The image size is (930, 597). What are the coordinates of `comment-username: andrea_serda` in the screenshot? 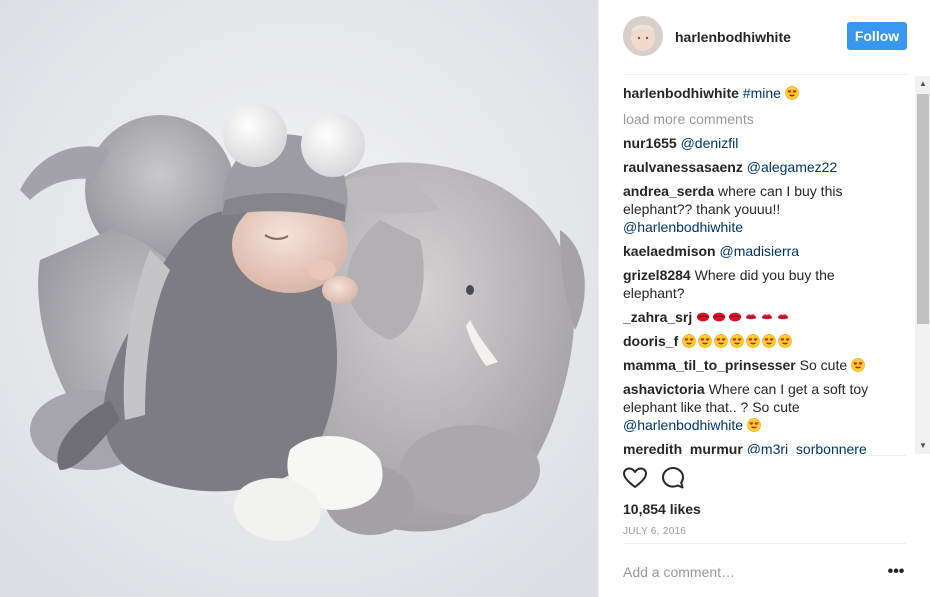 It's located at (668, 191).